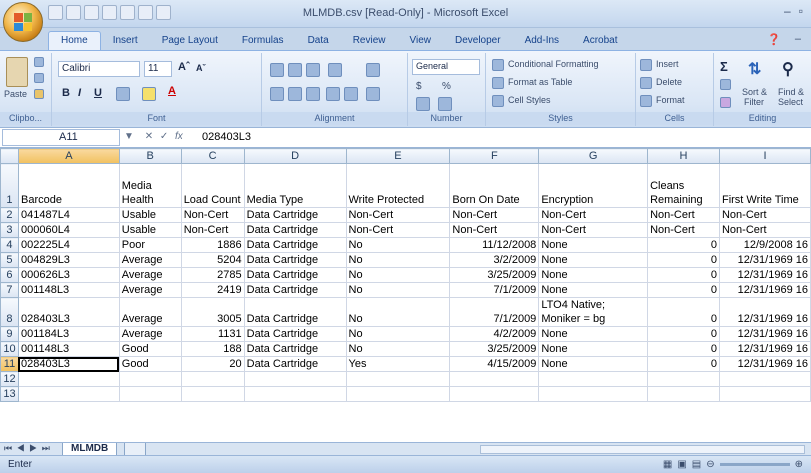 The width and height of the screenshot is (811, 473). Describe the element at coordinates (799, 464) in the screenshot. I see `zoom-in-icon: ⊕` at that location.